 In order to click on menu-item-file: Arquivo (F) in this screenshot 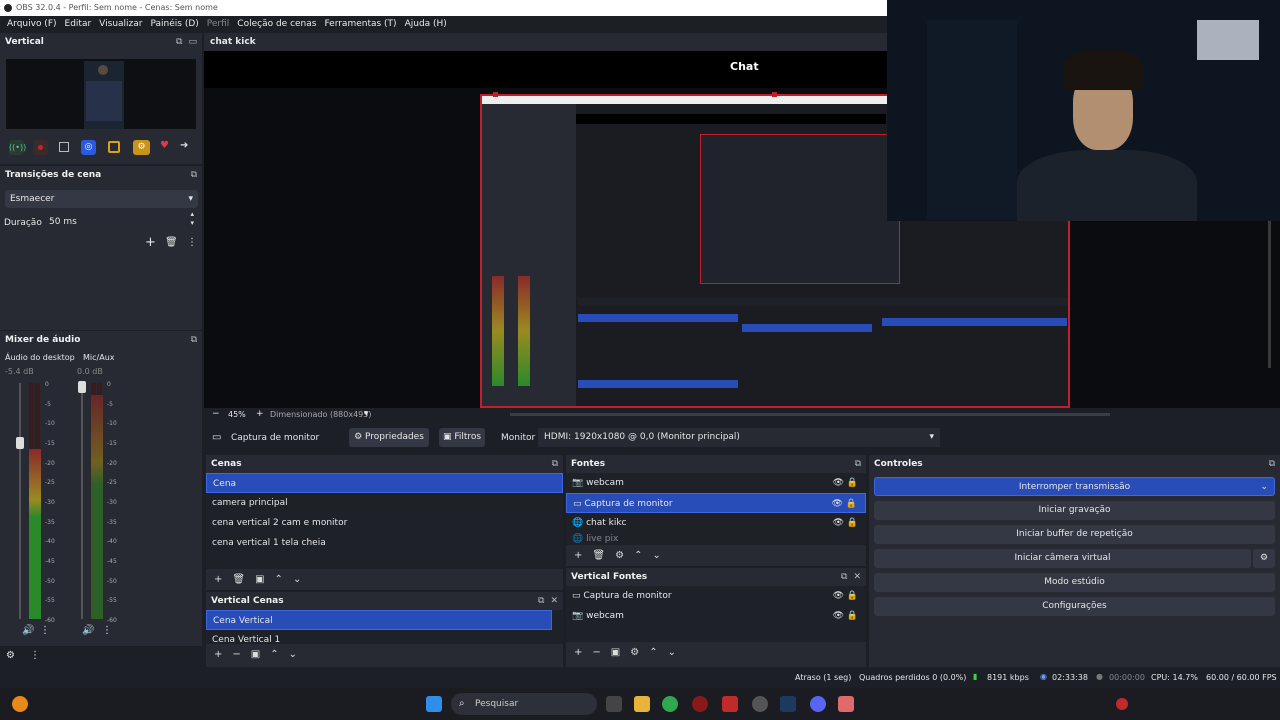, I will do `click(32, 24)`.